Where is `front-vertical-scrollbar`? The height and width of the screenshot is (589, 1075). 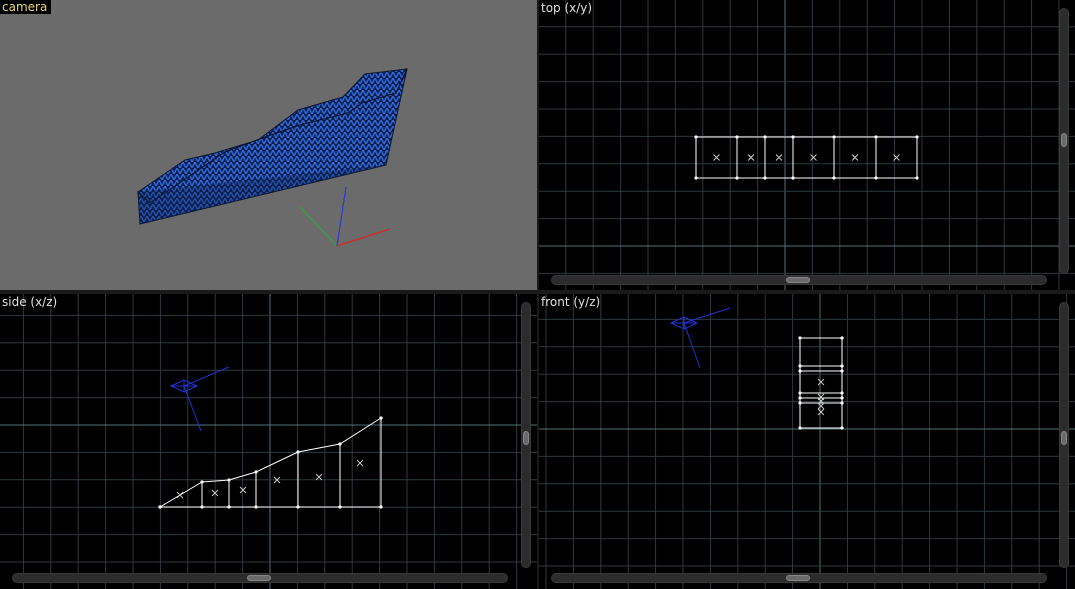
front-vertical-scrollbar is located at coordinates (1064, 435).